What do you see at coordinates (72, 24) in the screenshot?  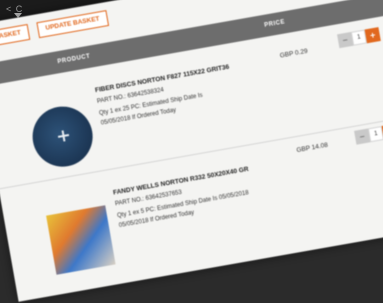 I see `update-basket-button: UPDATE BASKET` at bounding box center [72, 24].